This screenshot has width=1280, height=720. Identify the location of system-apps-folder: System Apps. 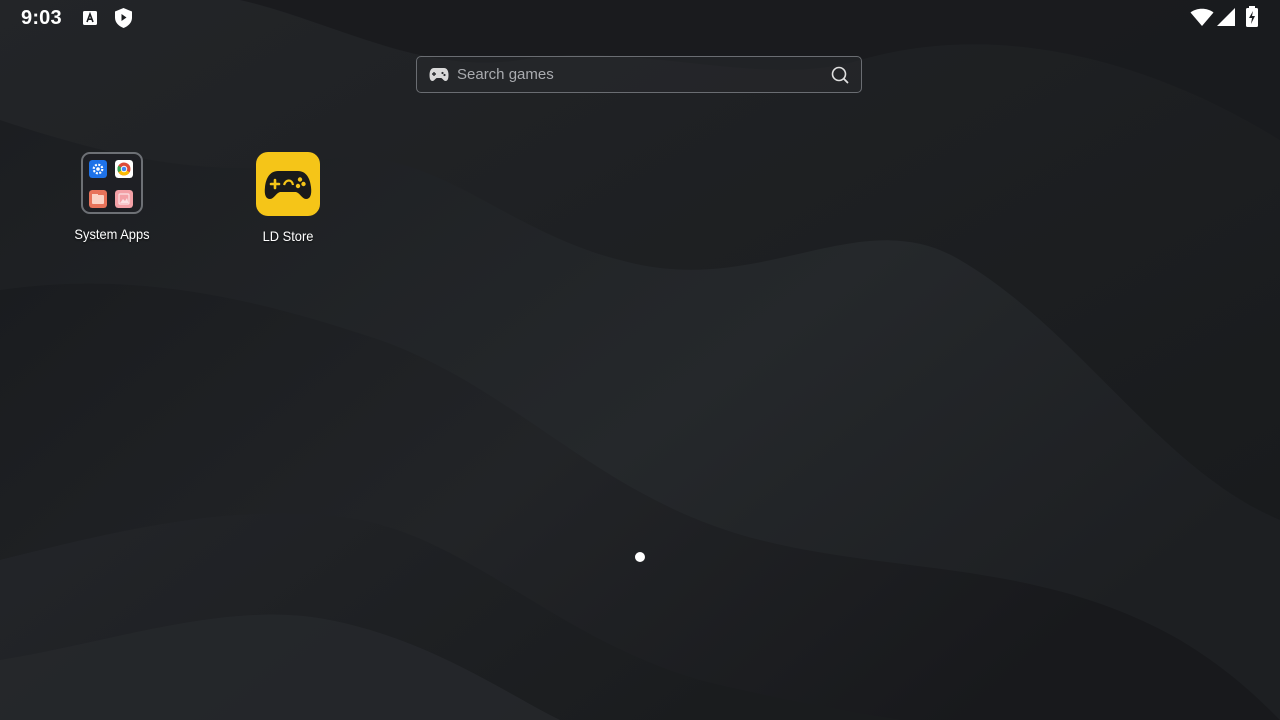
(112, 197).